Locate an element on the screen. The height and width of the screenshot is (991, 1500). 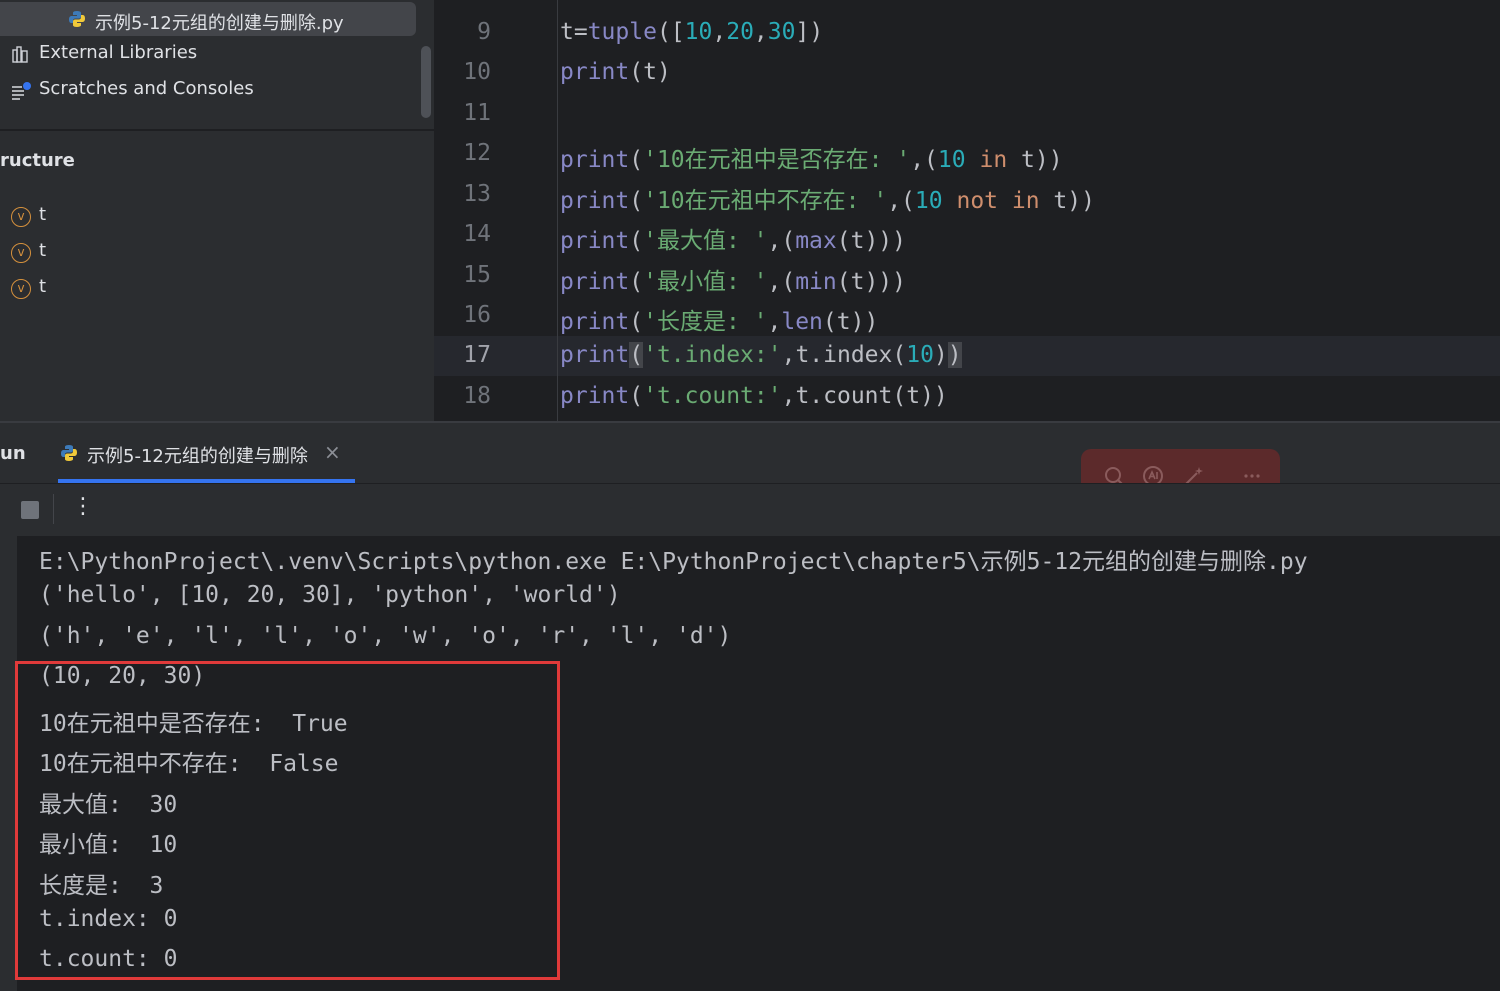
tree-item-label: External Libraries is located at coordinates (118, 52).